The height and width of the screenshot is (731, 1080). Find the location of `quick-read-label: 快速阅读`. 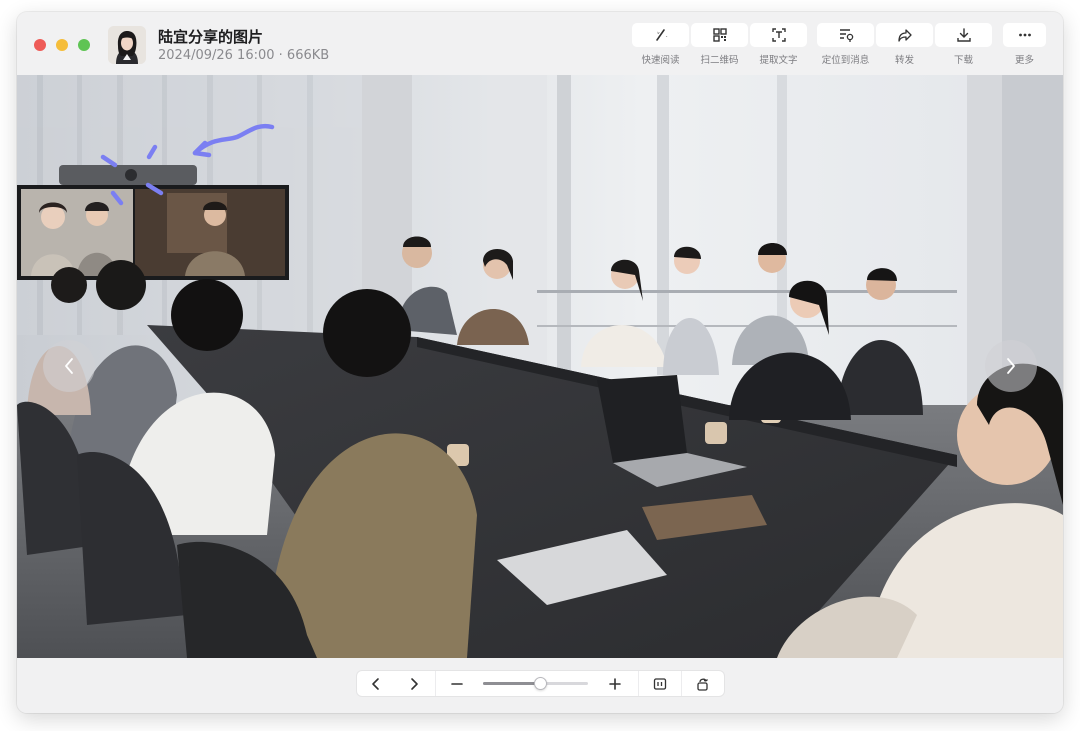

quick-read-label: 快速阅读 is located at coordinates (660, 60).